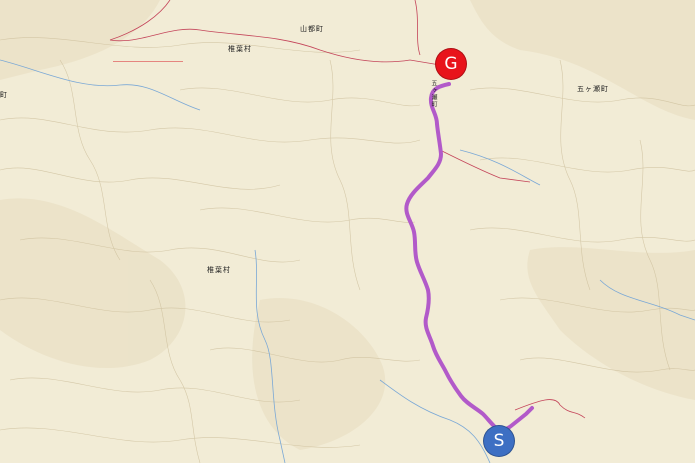 This screenshot has width=695, height=463. Describe the element at coordinates (433, 94) in the screenshot. I see `place-label-gokase-west: 五ヶ瀬町` at that location.